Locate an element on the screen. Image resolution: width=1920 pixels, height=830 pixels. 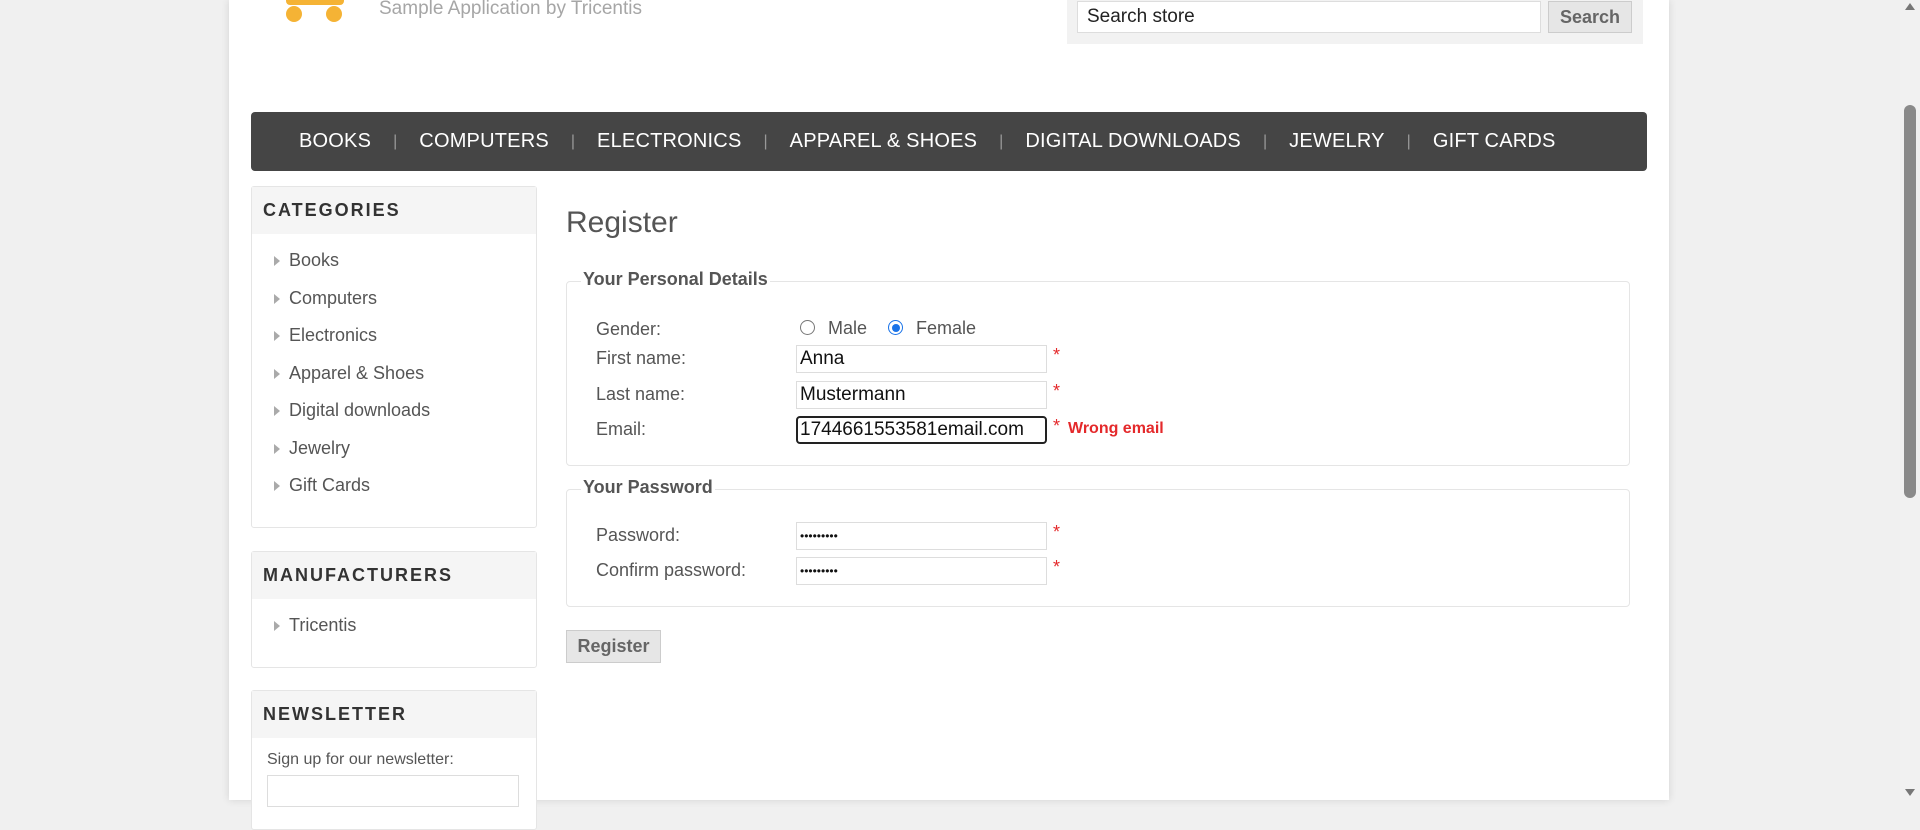
register-button: Register is located at coordinates (613, 646).